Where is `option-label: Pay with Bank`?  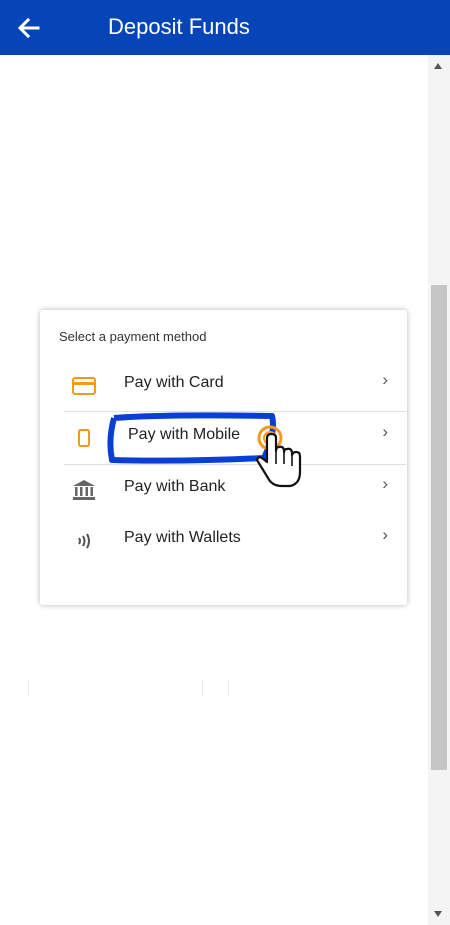
option-label: Pay with Bank is located at coordinates (175, 486).